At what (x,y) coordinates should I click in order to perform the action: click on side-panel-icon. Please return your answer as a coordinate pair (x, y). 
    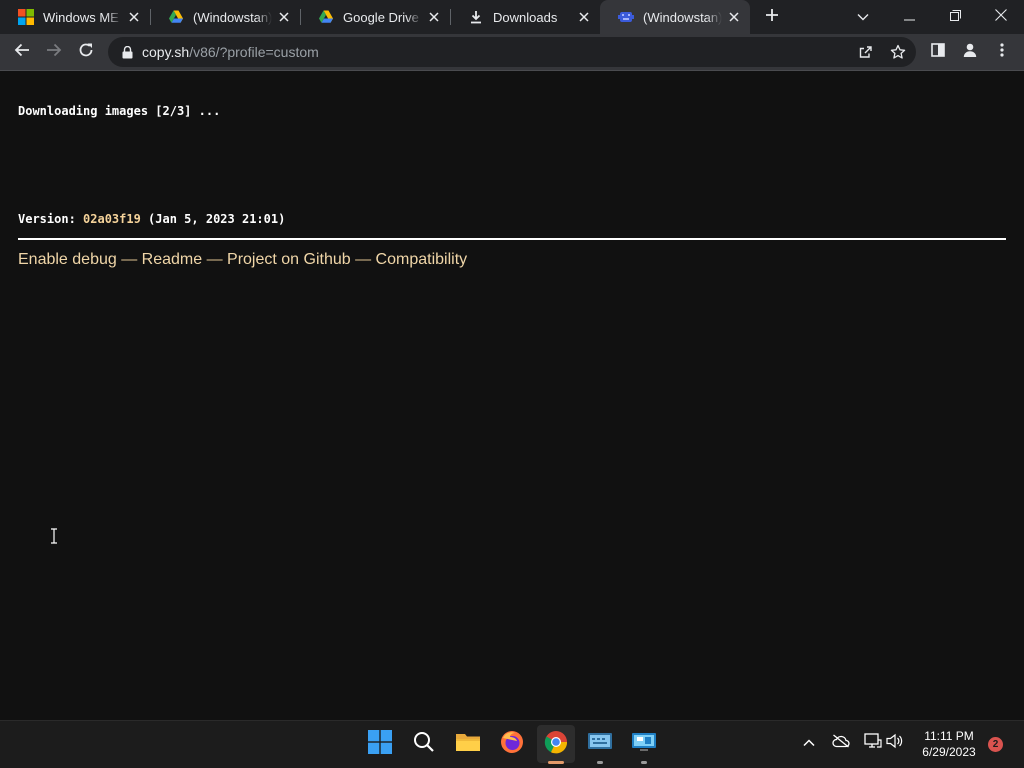
    Looking at the image, I should click on (938, 52).